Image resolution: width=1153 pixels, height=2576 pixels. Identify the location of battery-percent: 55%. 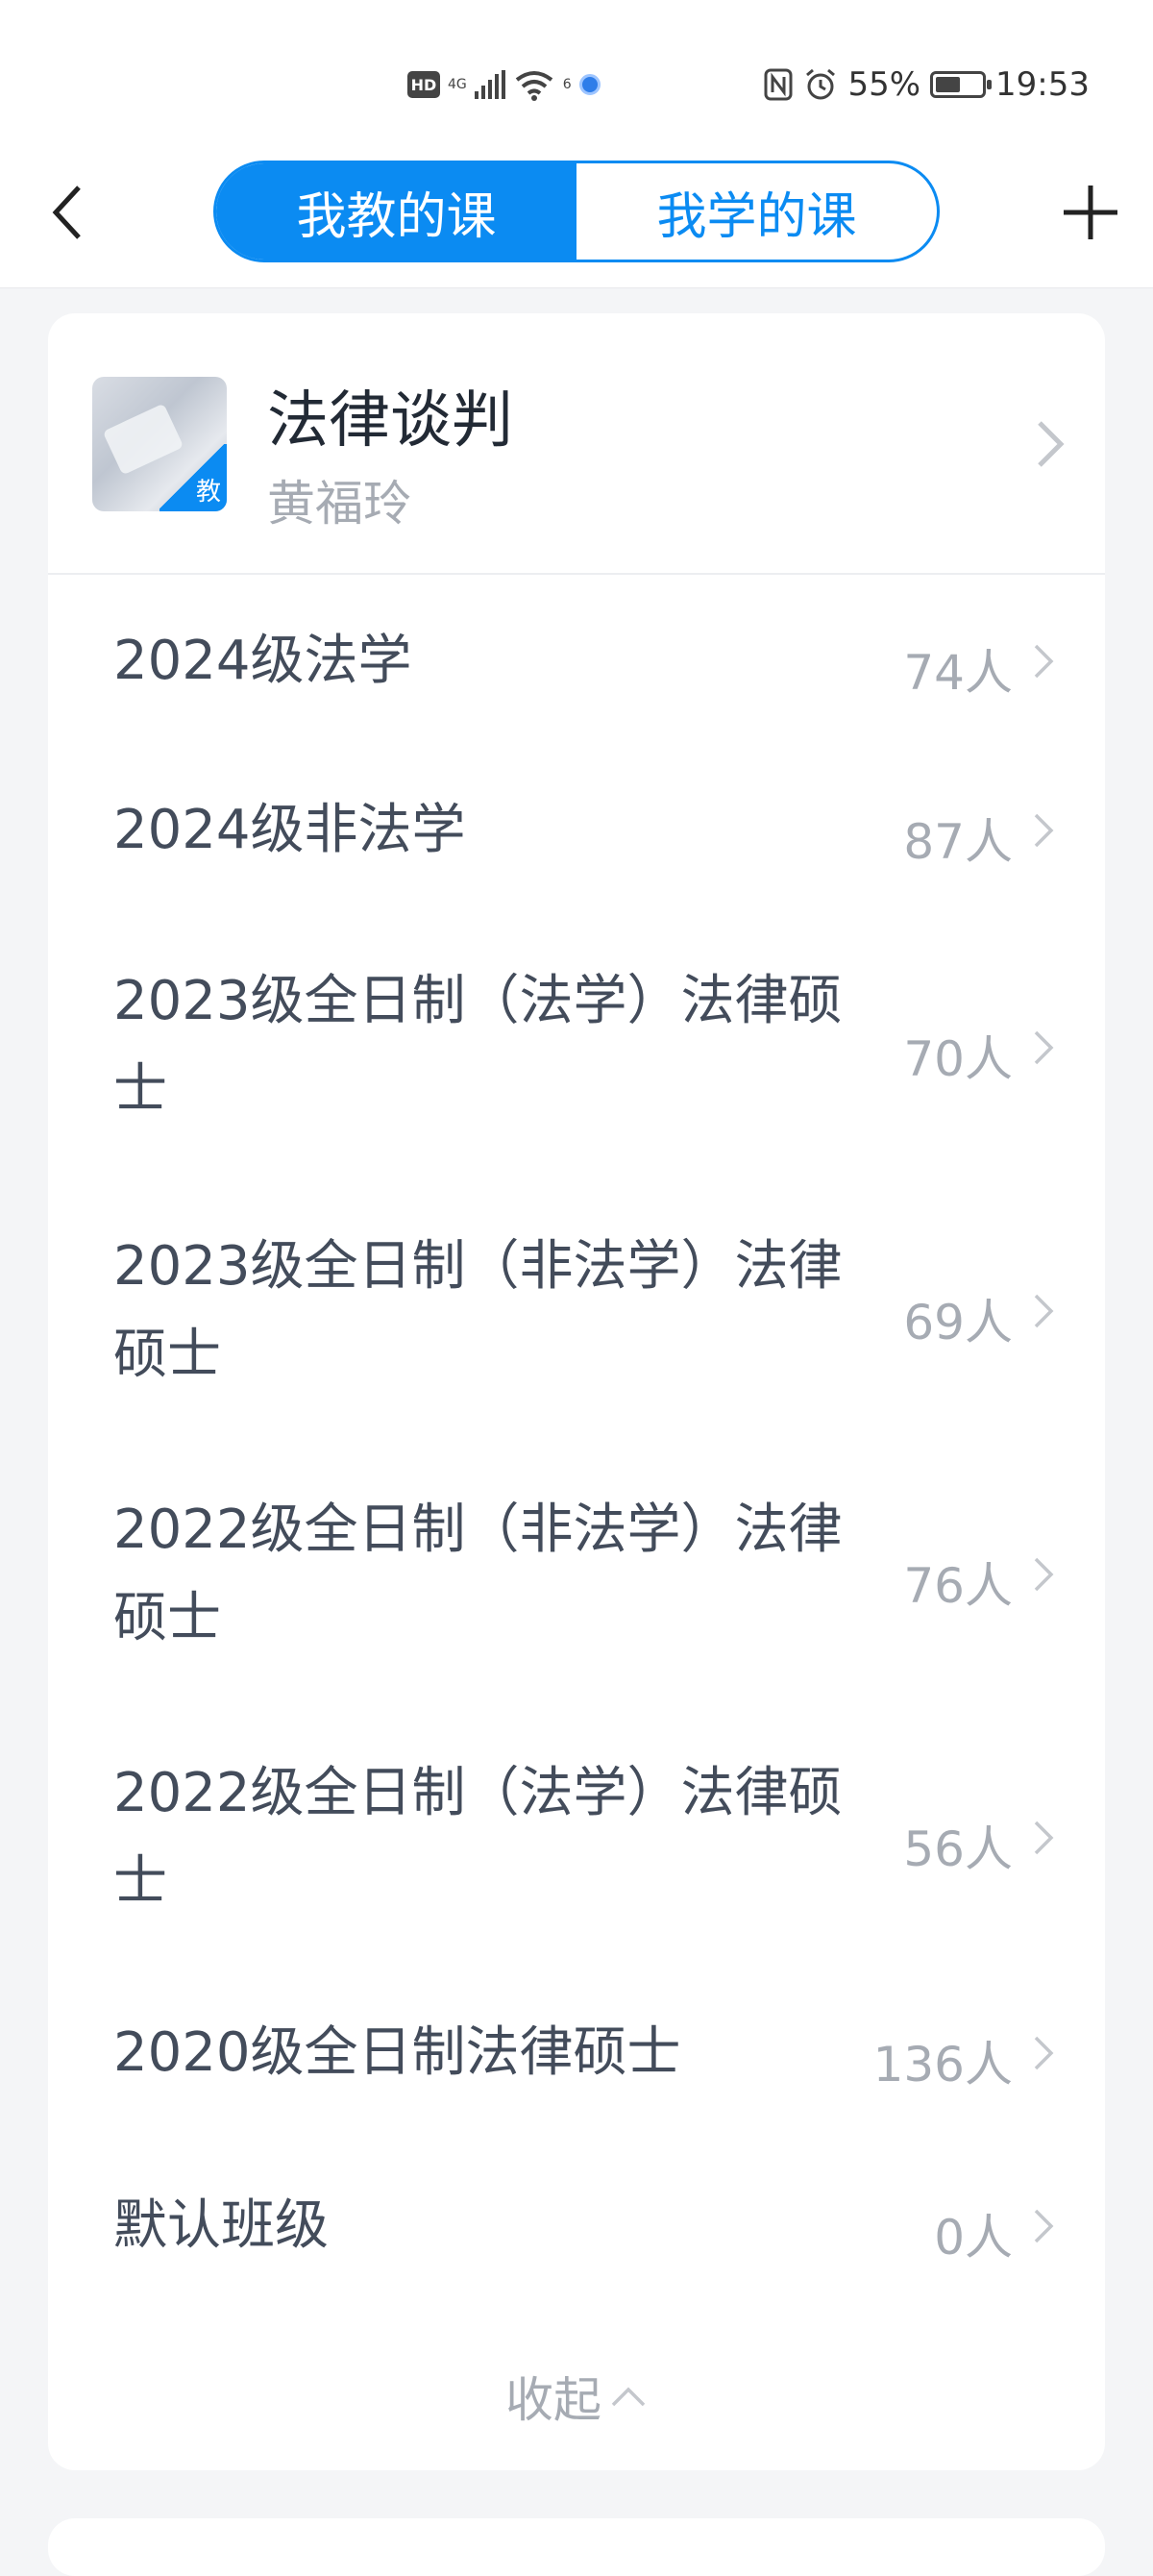
(884, 84).